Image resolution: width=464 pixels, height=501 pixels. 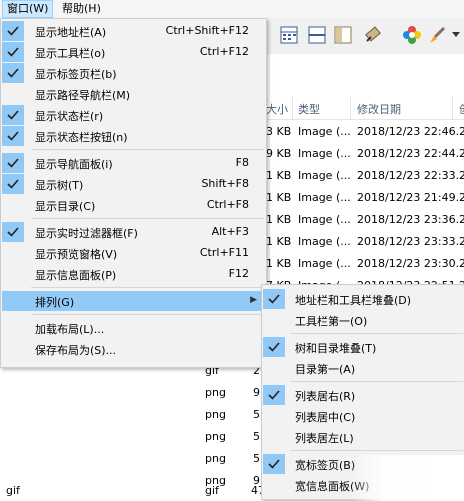 I want to click on menu-item-shortcut: F12, so click(x=238, y=273).